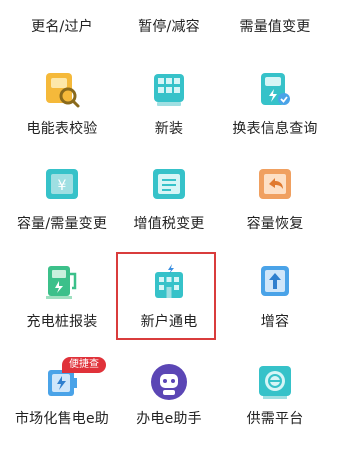  What do you see at coordinates (169, 90) in the screenshot?
I see `grid-panel-icon` at bounding box center [169, 90].